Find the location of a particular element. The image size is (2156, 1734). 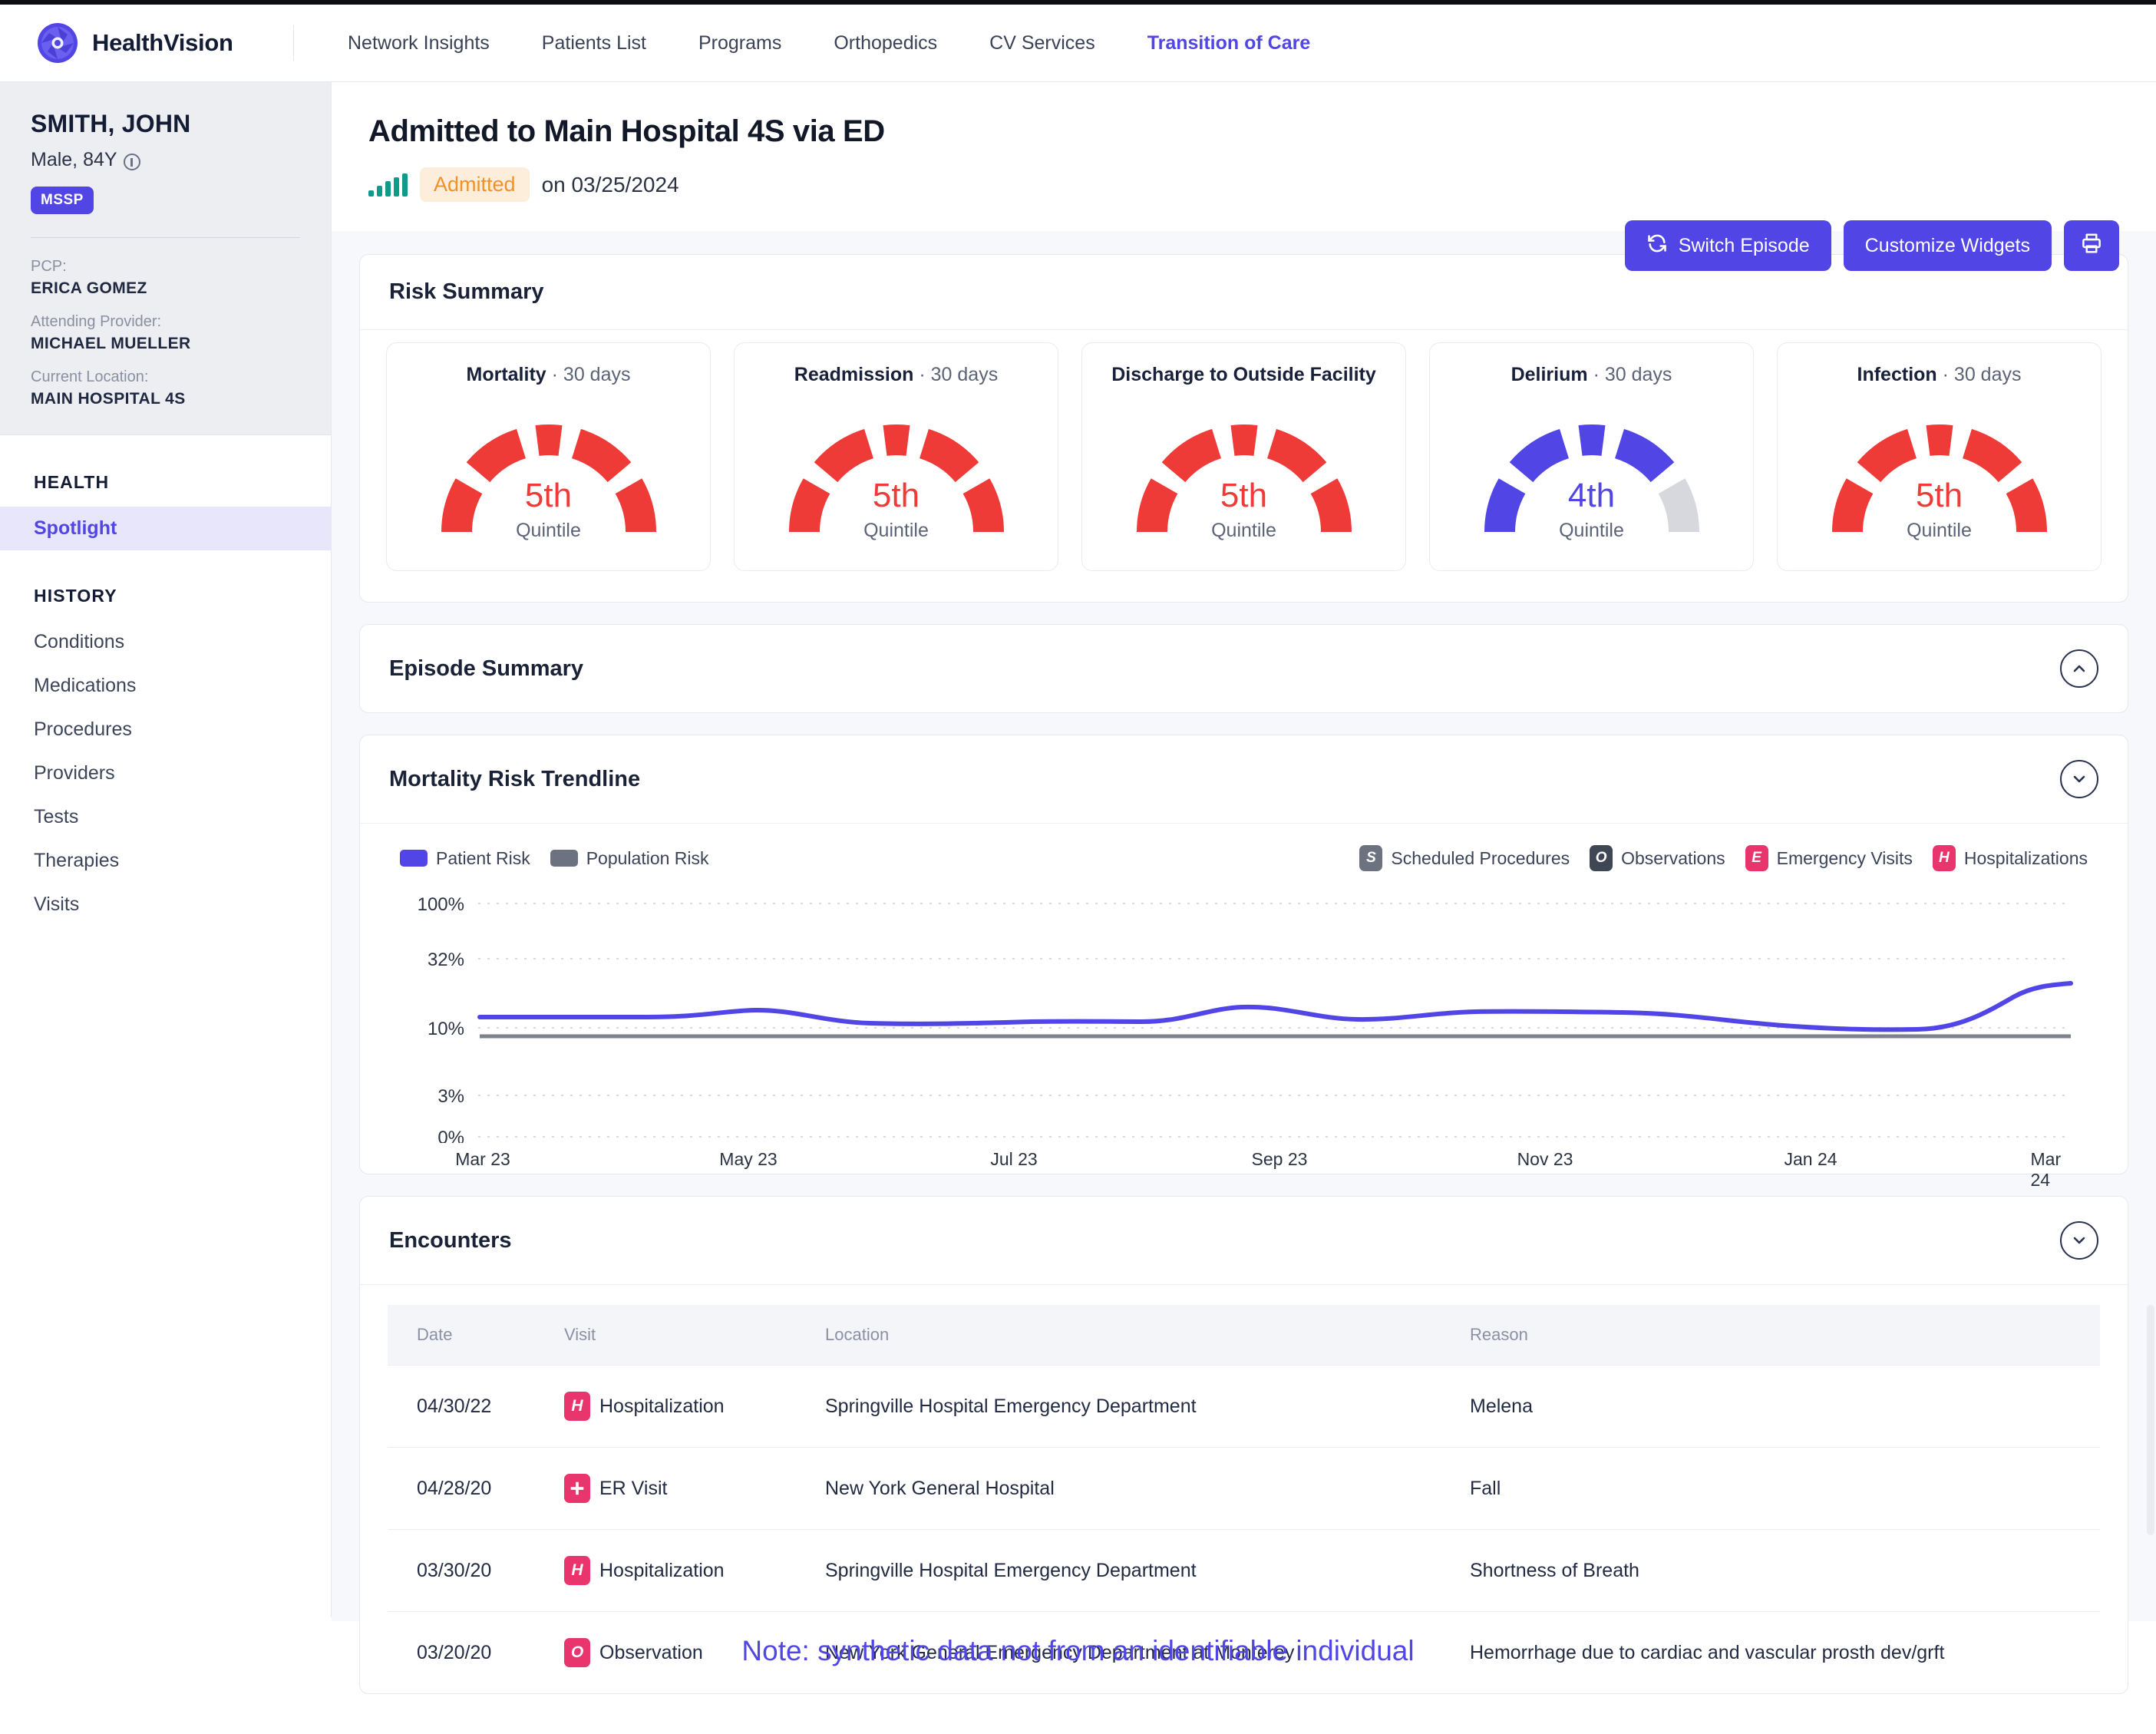

encounters-header: Encounters is located at coordinates (1244, 1241).